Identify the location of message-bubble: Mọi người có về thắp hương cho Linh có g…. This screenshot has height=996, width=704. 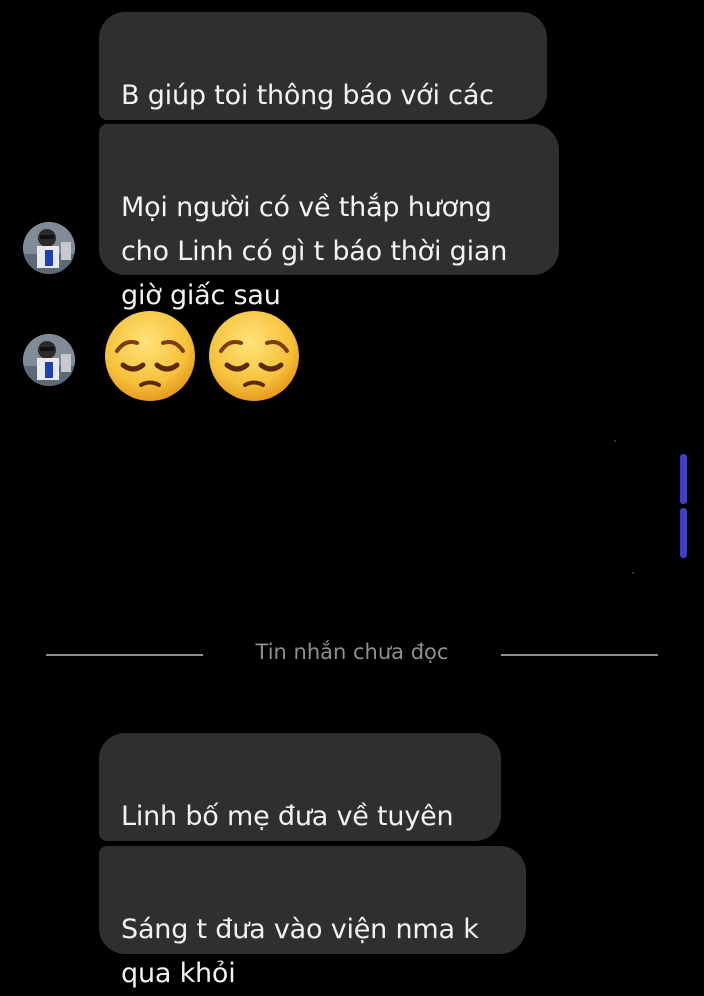
(329, 217).